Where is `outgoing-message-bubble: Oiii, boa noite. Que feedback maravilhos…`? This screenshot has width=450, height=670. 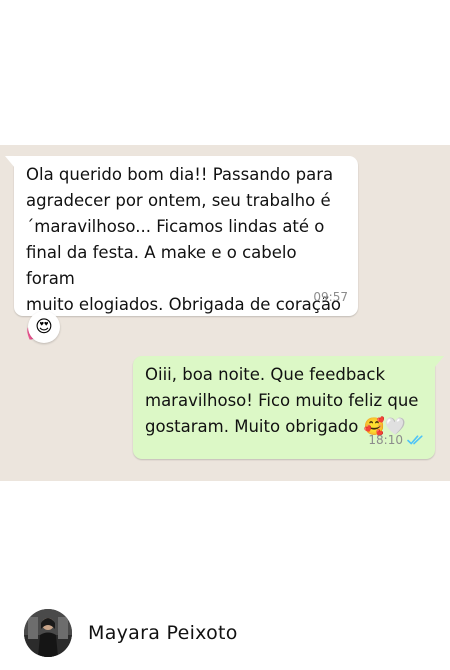 outgoing-message-bubble: Oiii, boa noite. Que feedback maravilhos… is located at coordinates (288, 407).